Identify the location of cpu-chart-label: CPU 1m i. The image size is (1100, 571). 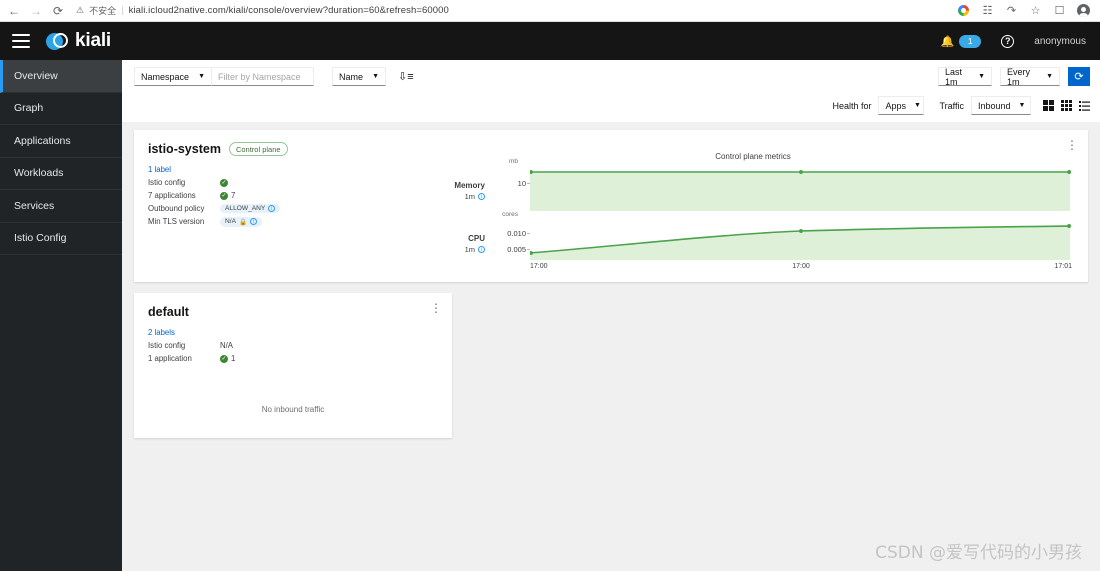
(462, 240).